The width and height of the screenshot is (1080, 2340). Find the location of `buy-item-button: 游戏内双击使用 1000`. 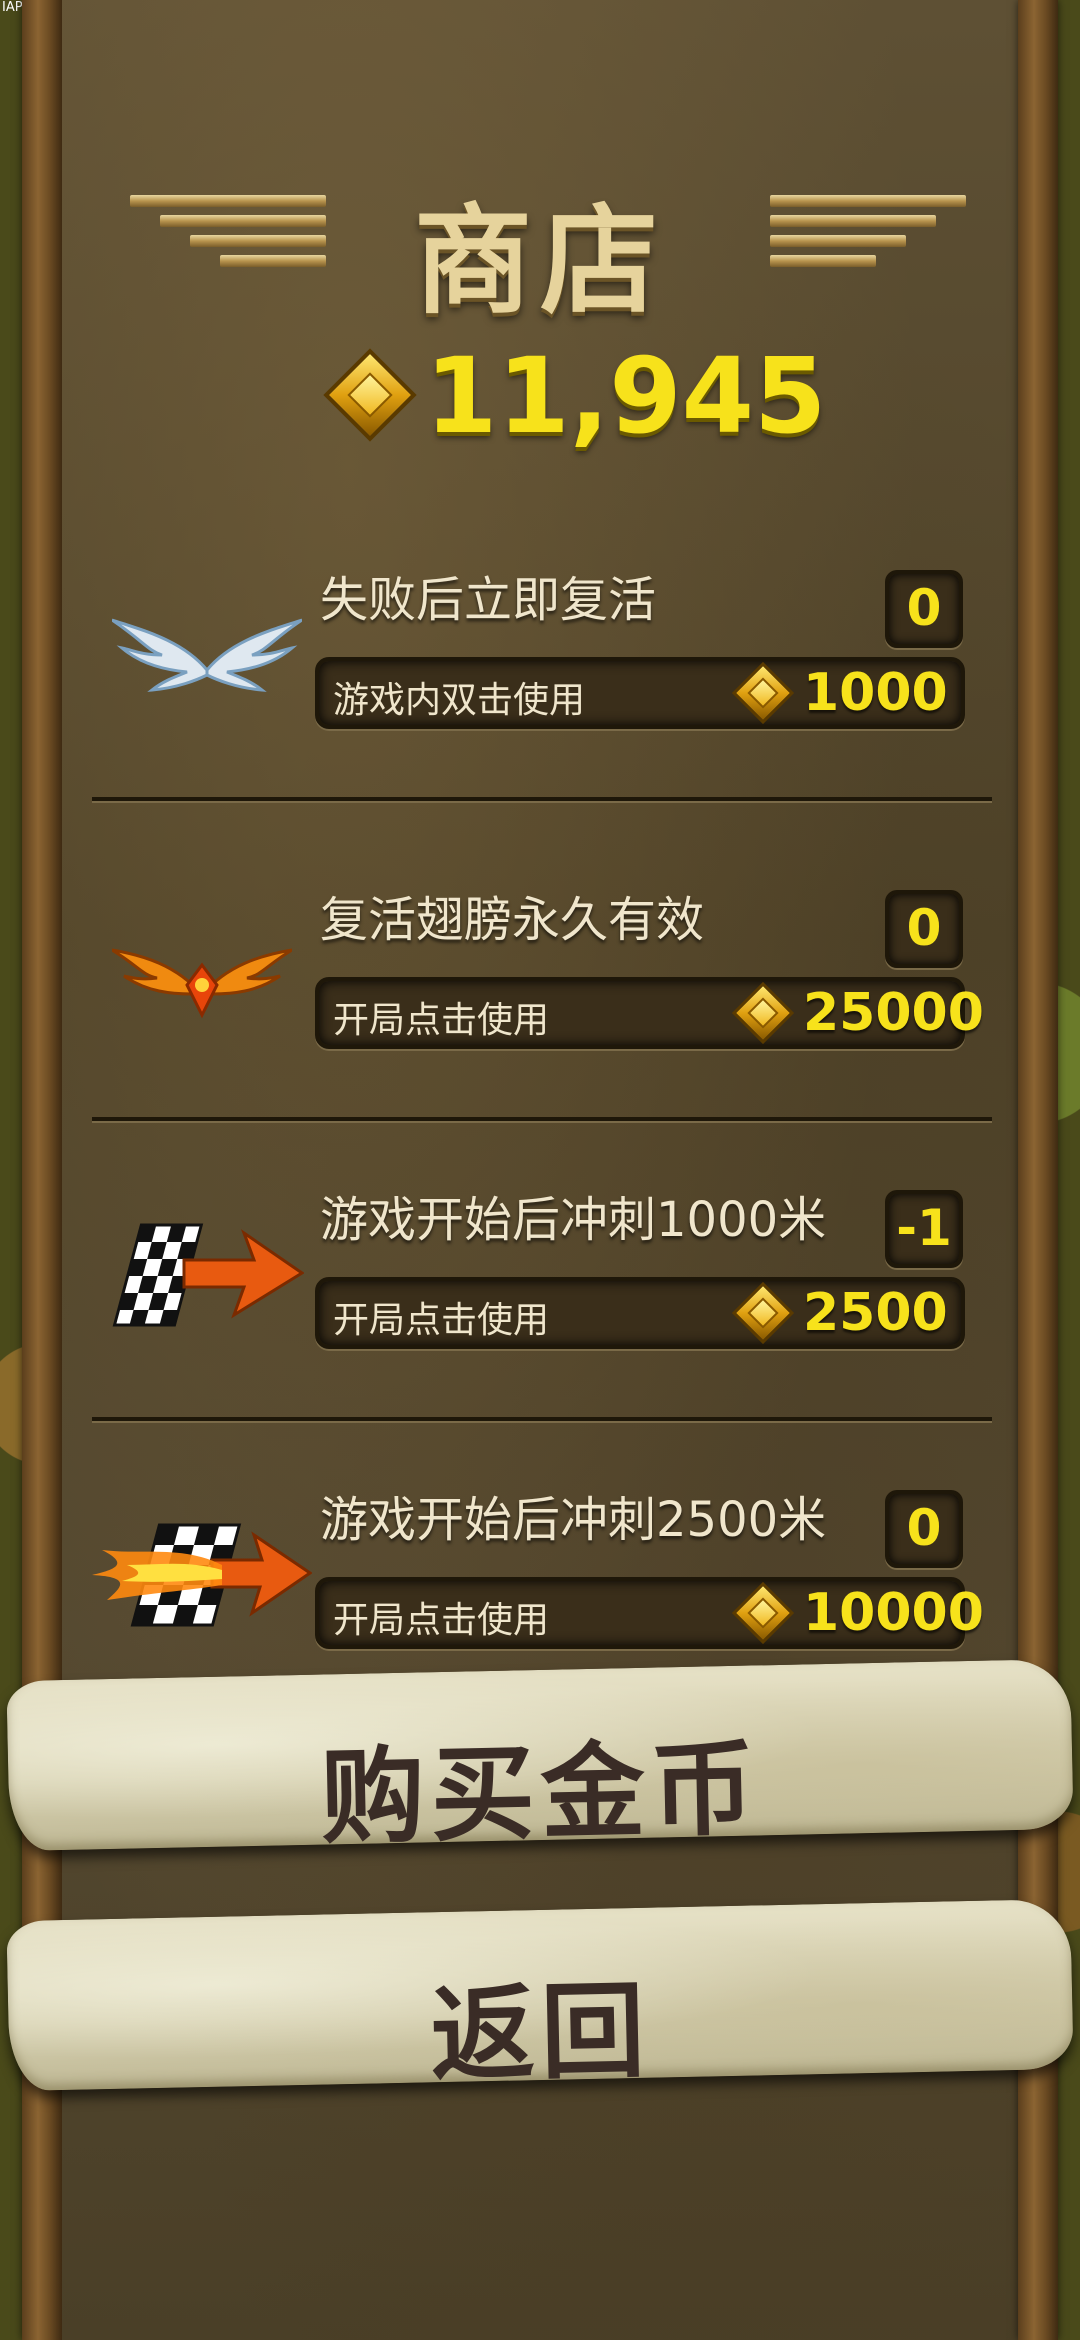

buy-item-button: 游戏内双击使用 1000 is located at coordinates (640, 693).